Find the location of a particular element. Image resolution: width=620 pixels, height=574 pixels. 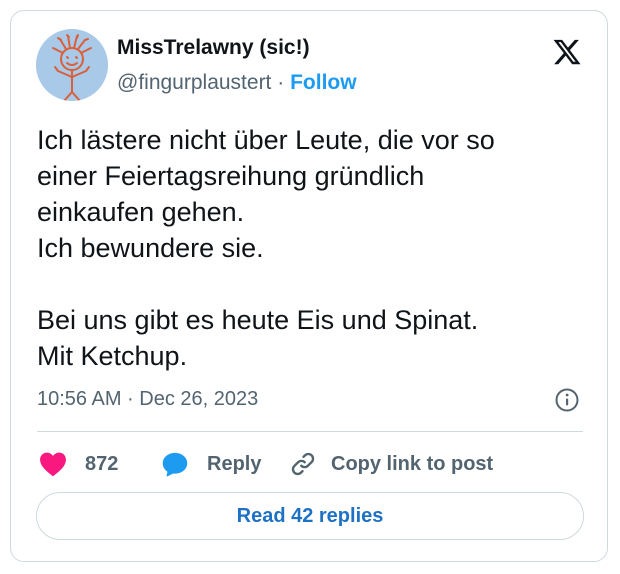

link-icon is located at coordinates (303, 464).